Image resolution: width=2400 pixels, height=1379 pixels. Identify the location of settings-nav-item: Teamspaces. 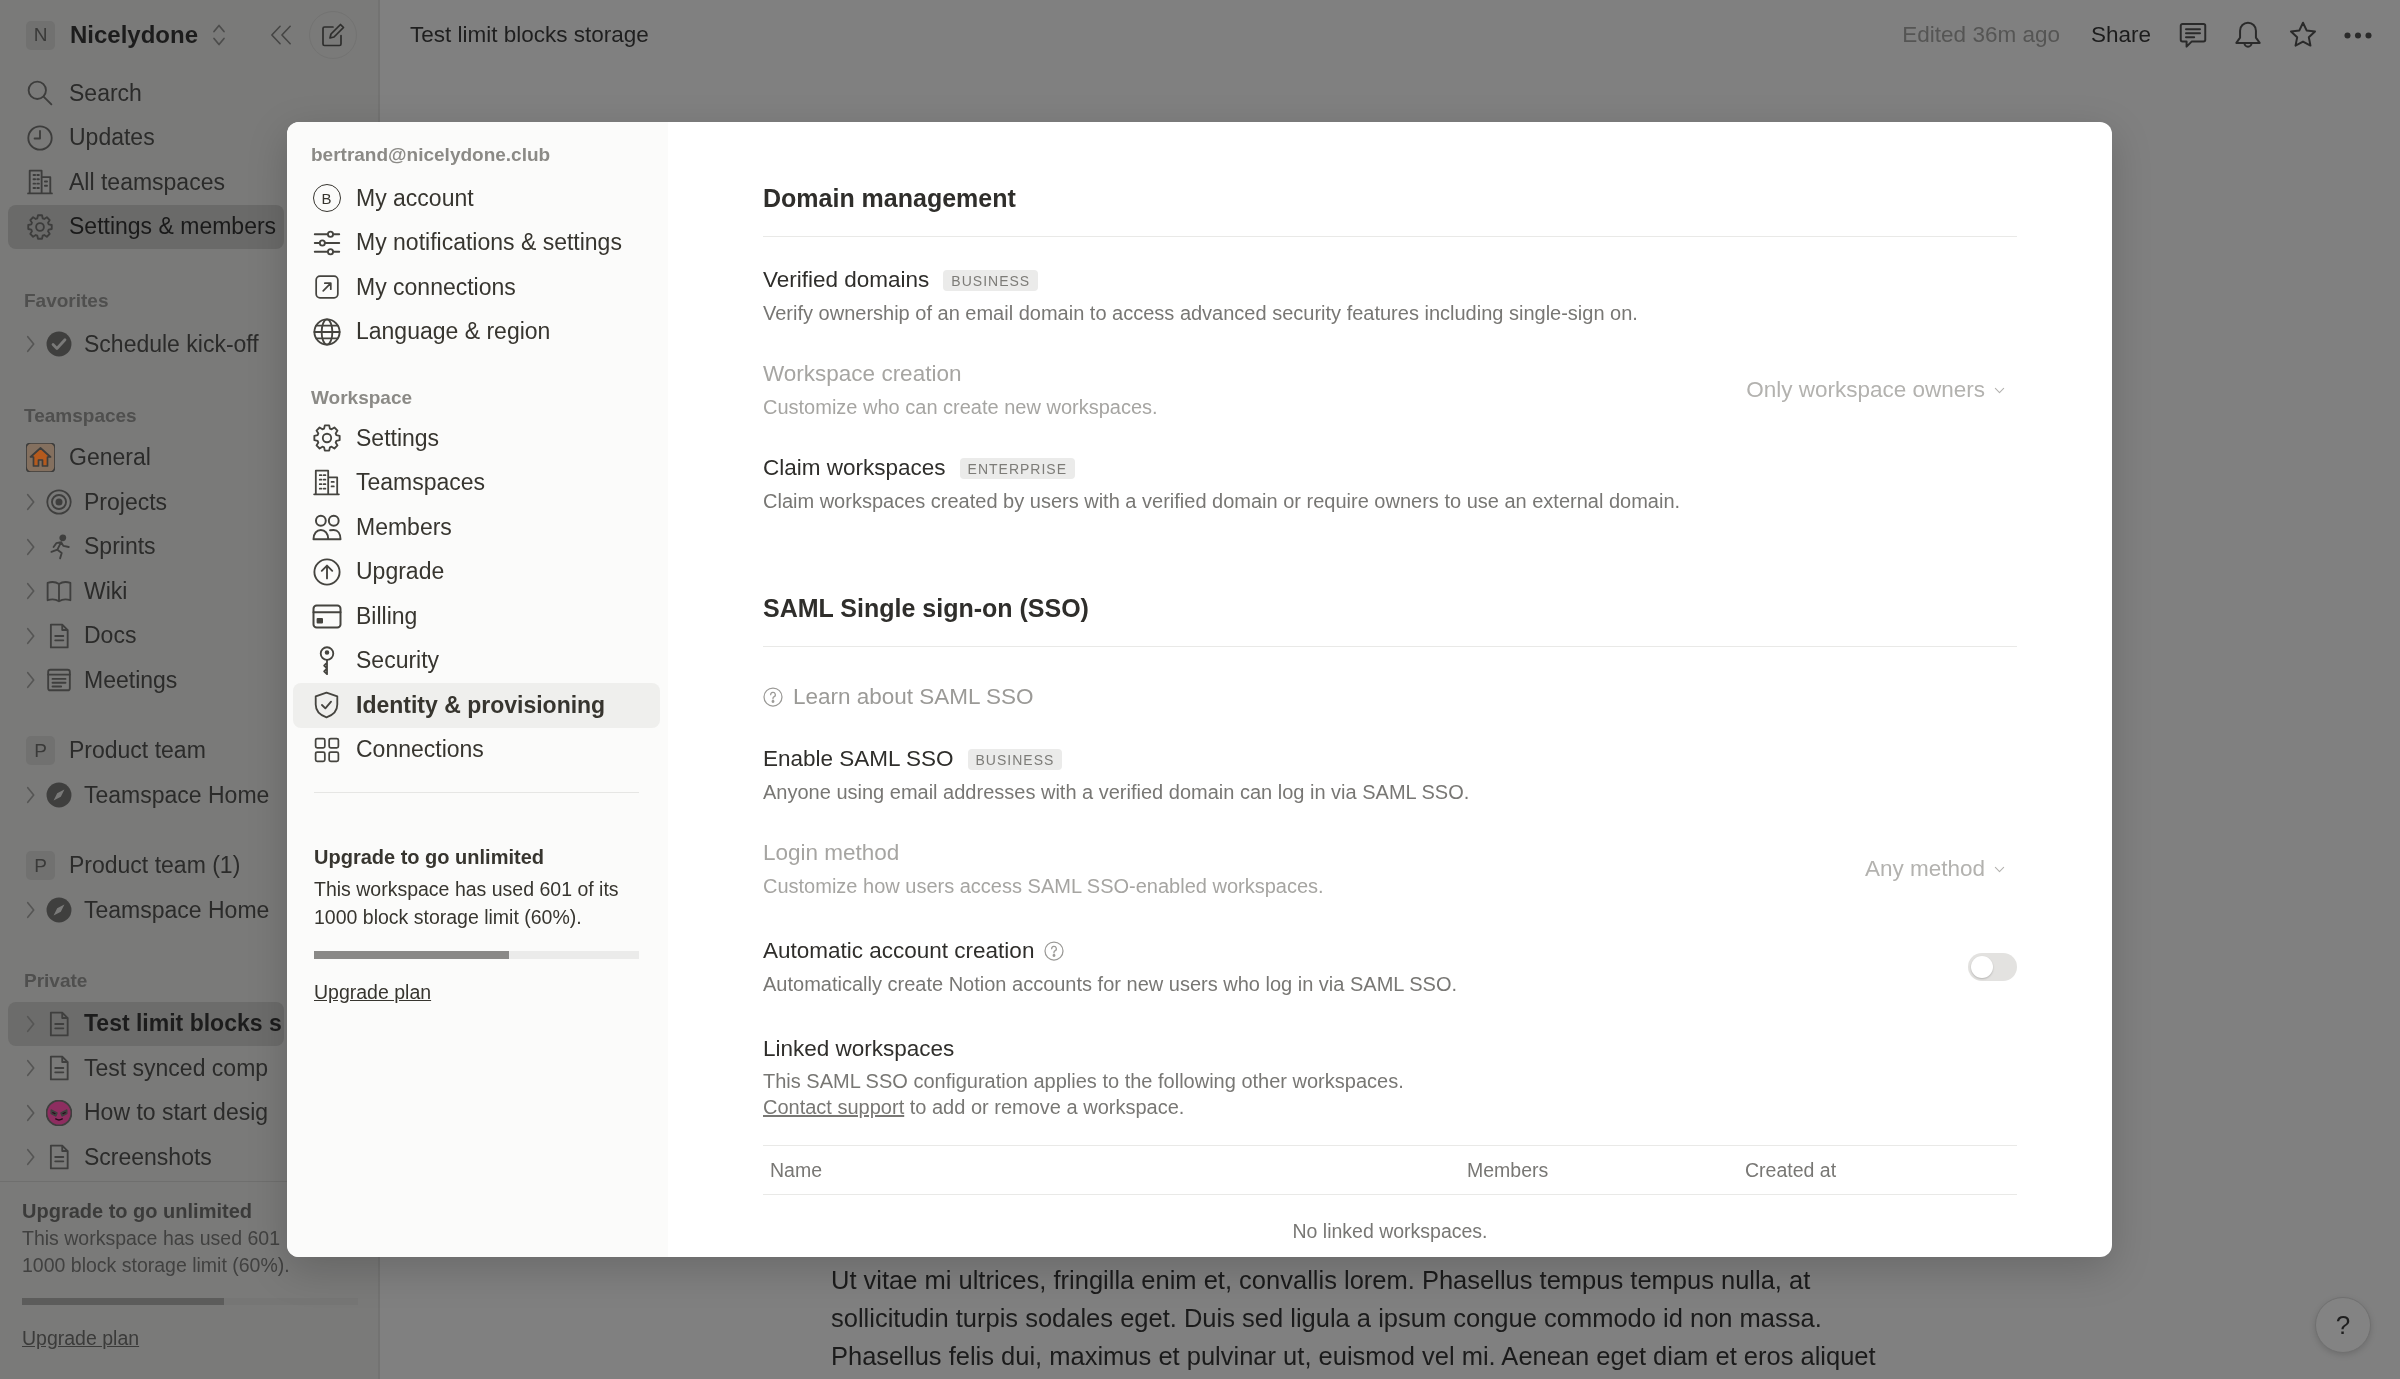
(476, 482).